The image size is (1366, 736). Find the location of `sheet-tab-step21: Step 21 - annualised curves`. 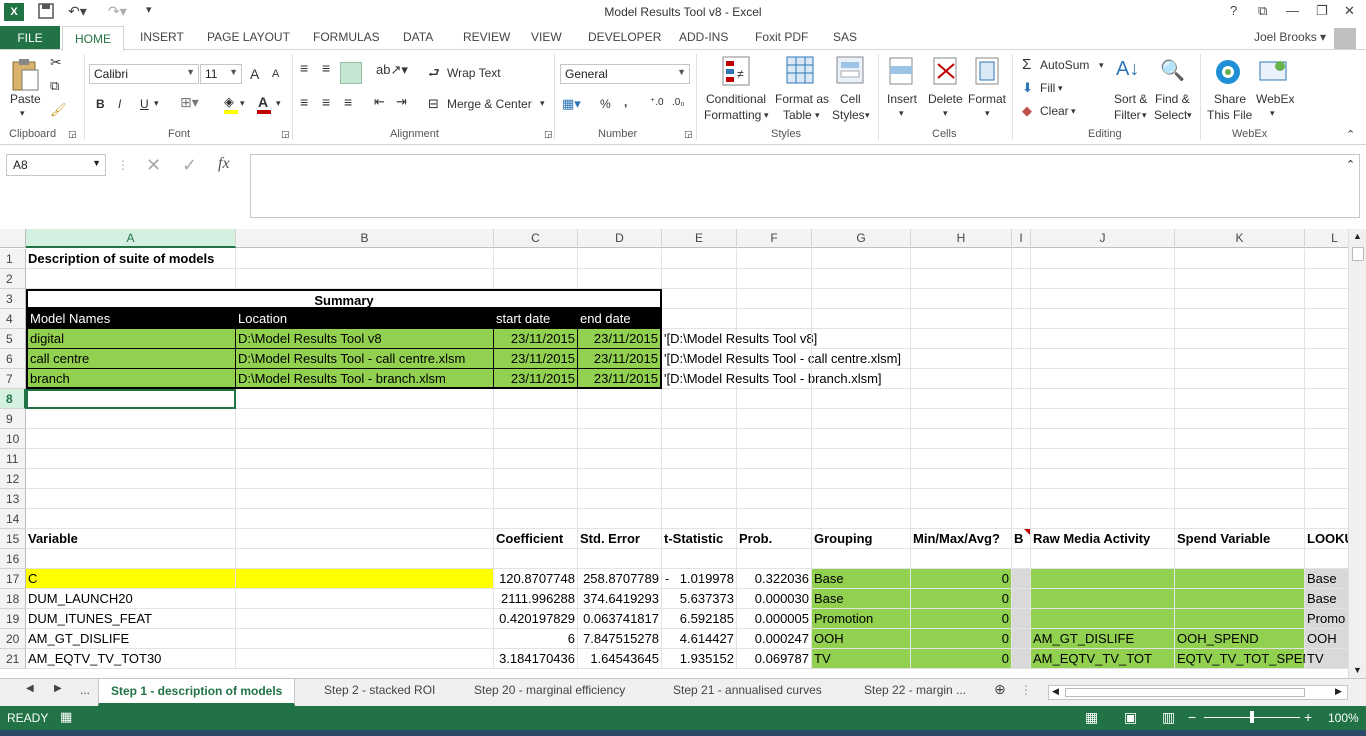

sheet-tab-step21: Step 21 - annualised curves is located at coordinates (747, 690).